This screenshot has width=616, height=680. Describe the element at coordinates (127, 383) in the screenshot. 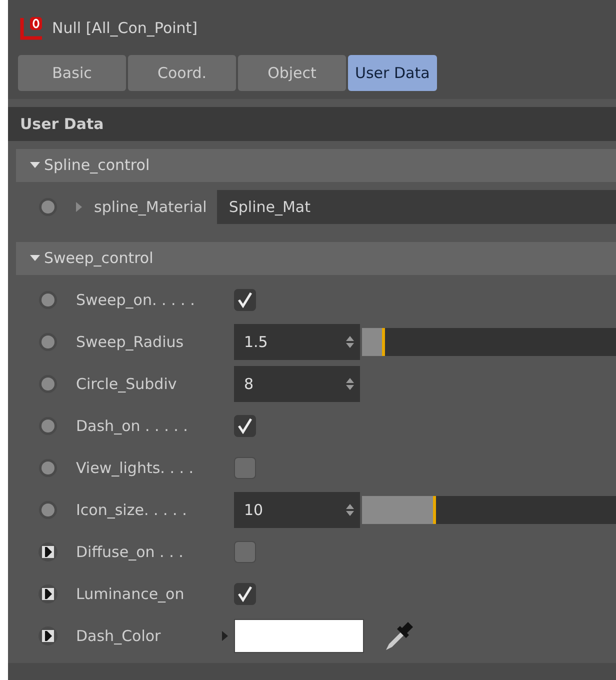

I see `param-label: Circle_Subdiv` at that location.